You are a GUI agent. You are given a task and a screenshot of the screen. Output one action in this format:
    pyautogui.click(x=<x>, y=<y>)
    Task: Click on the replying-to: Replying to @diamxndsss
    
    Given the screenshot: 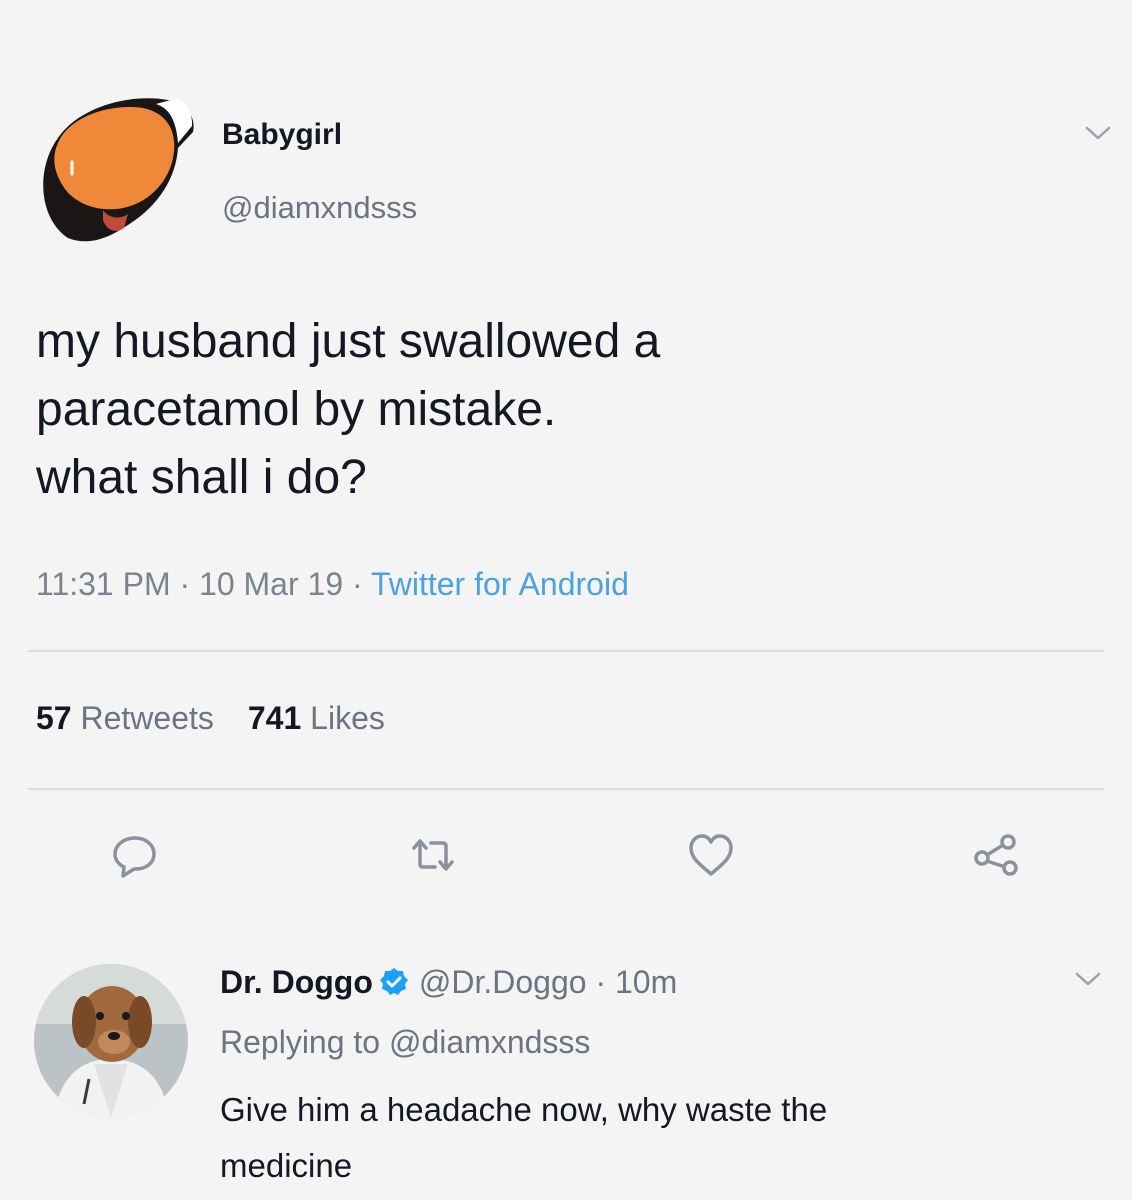 What is the action you would take?
    pyautogui.click(x=405, y=1042)
    